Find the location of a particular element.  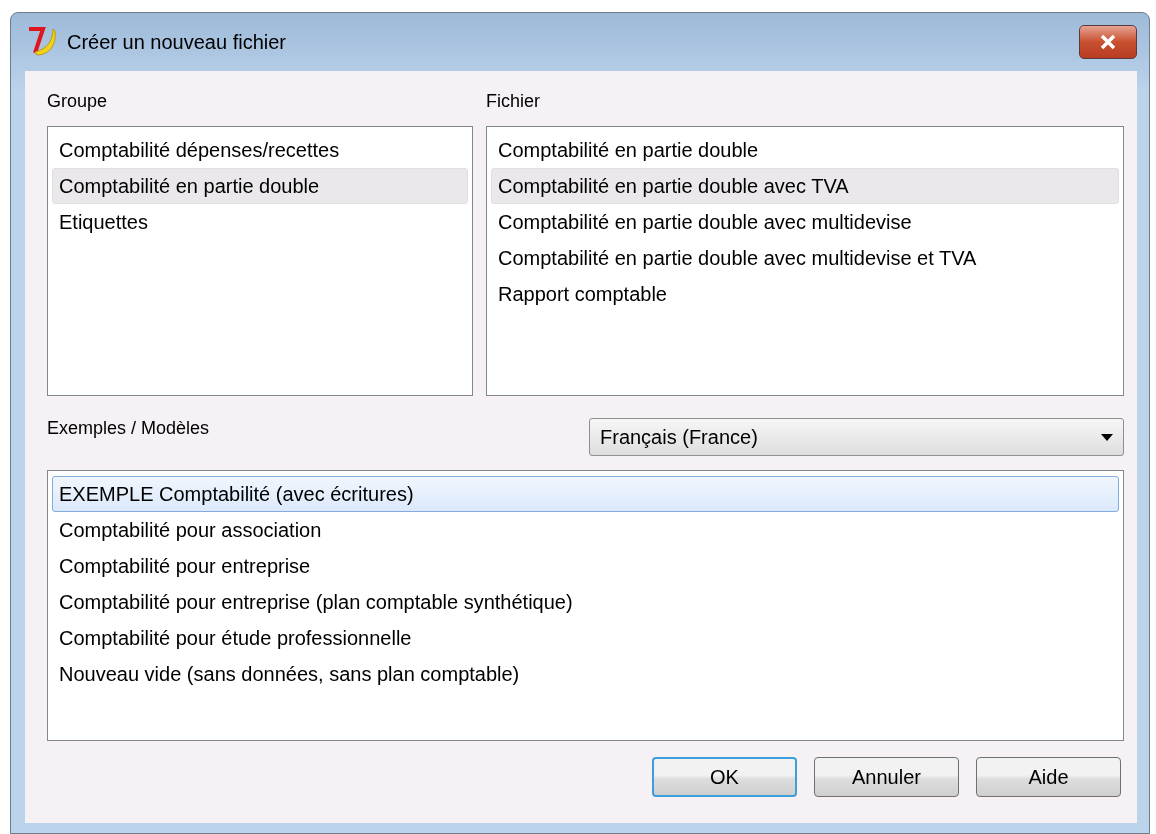

example-item: Comptabilité pour association is located at coordinates (585, 530).